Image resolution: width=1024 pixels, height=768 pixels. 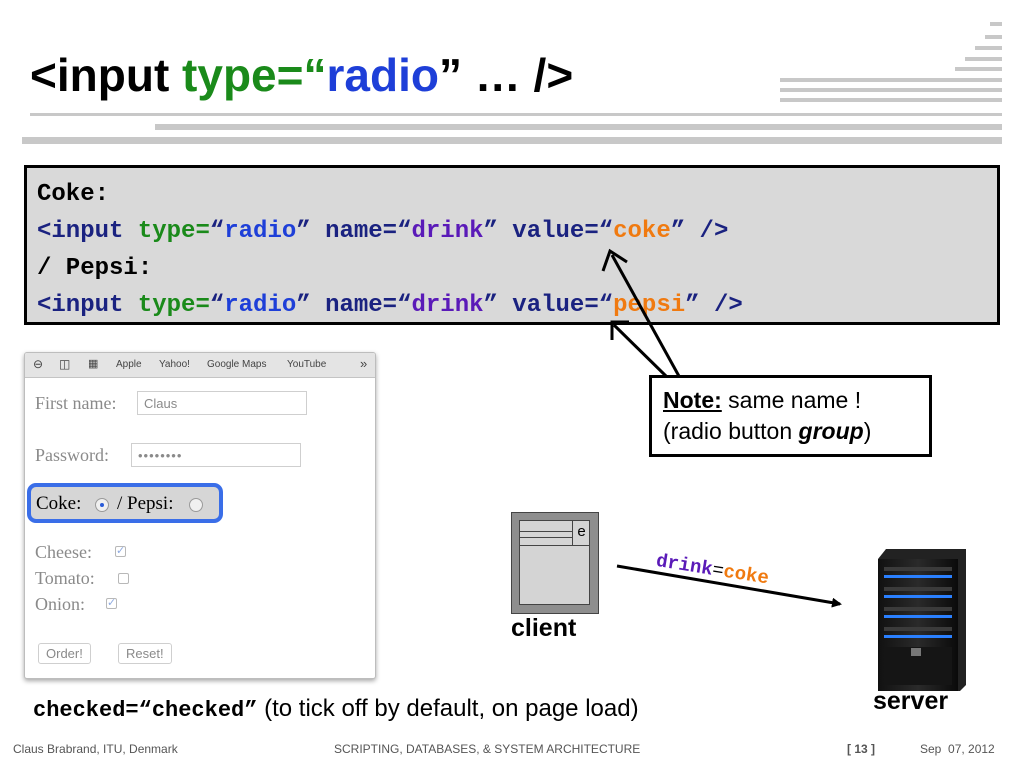 What do you see at coordinates (957, 749) in the screenshot?
I see `footer-date: Sep 07, 2012` at bounding box center [957, 749].